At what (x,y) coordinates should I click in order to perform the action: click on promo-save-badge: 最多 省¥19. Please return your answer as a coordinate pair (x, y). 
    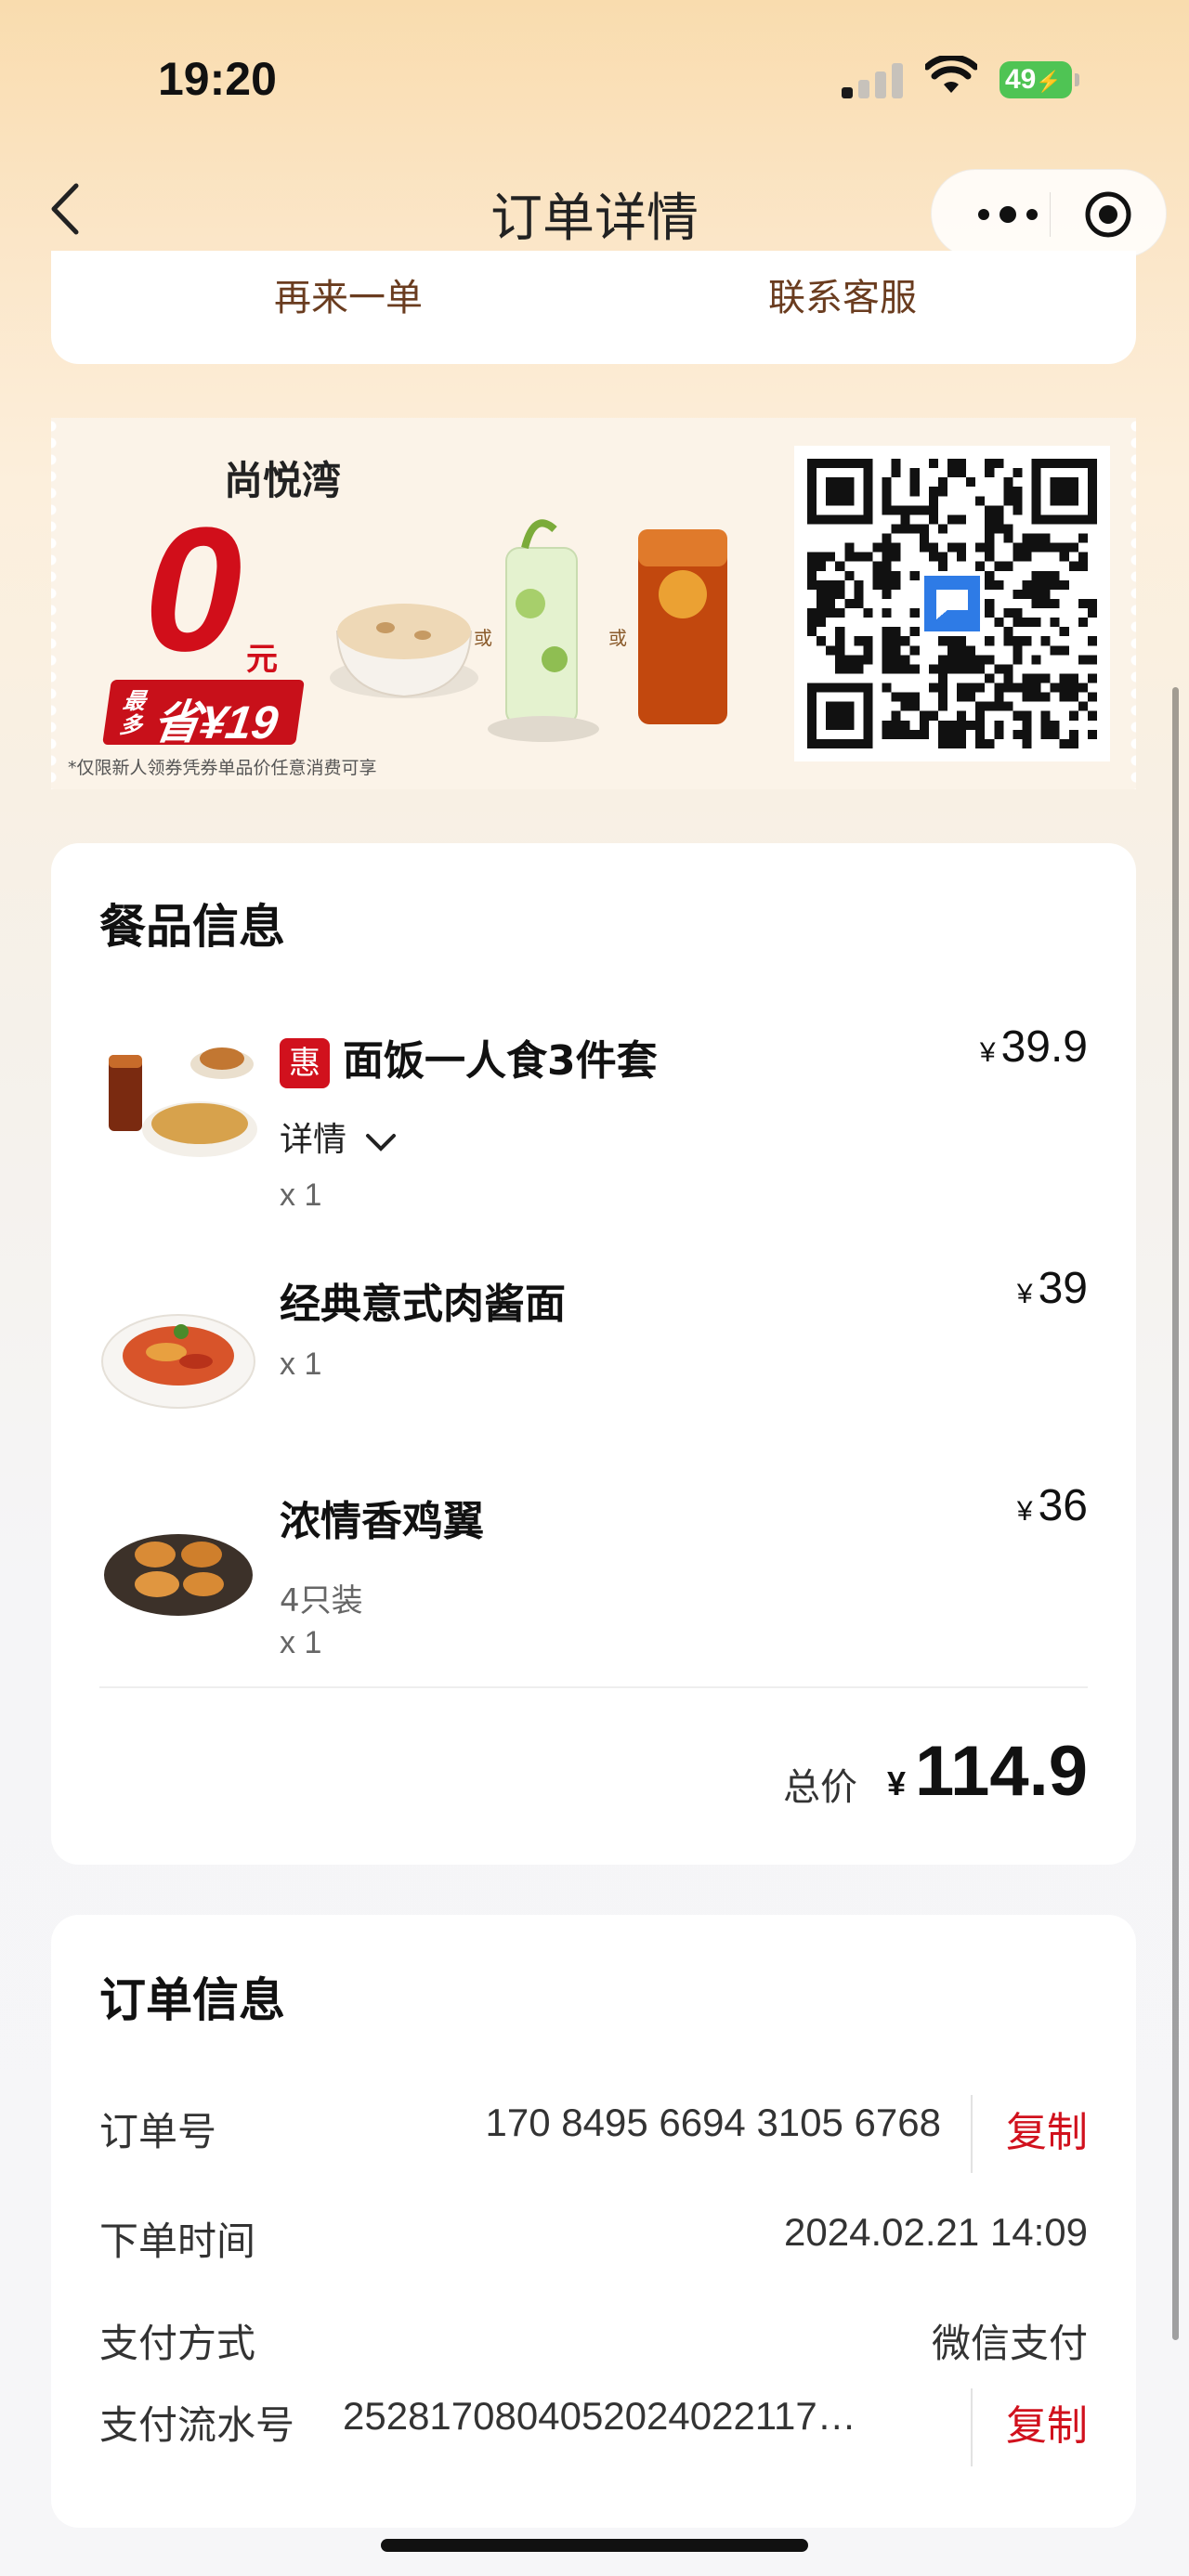
    Looking at the image, I should click on (204, 714).